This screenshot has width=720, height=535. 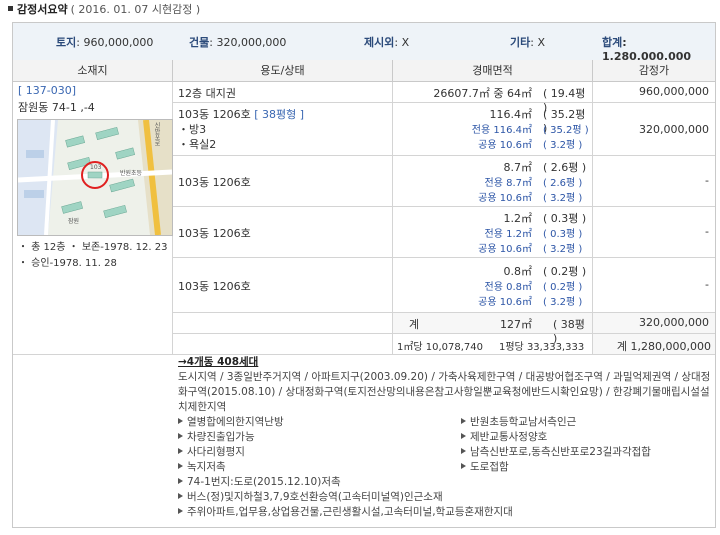 What do you see at coordinates (563, 234) in the screenshot?
I see `exclusive-pyeong: ( 0.3평 )` at bounding box center [563, 234].